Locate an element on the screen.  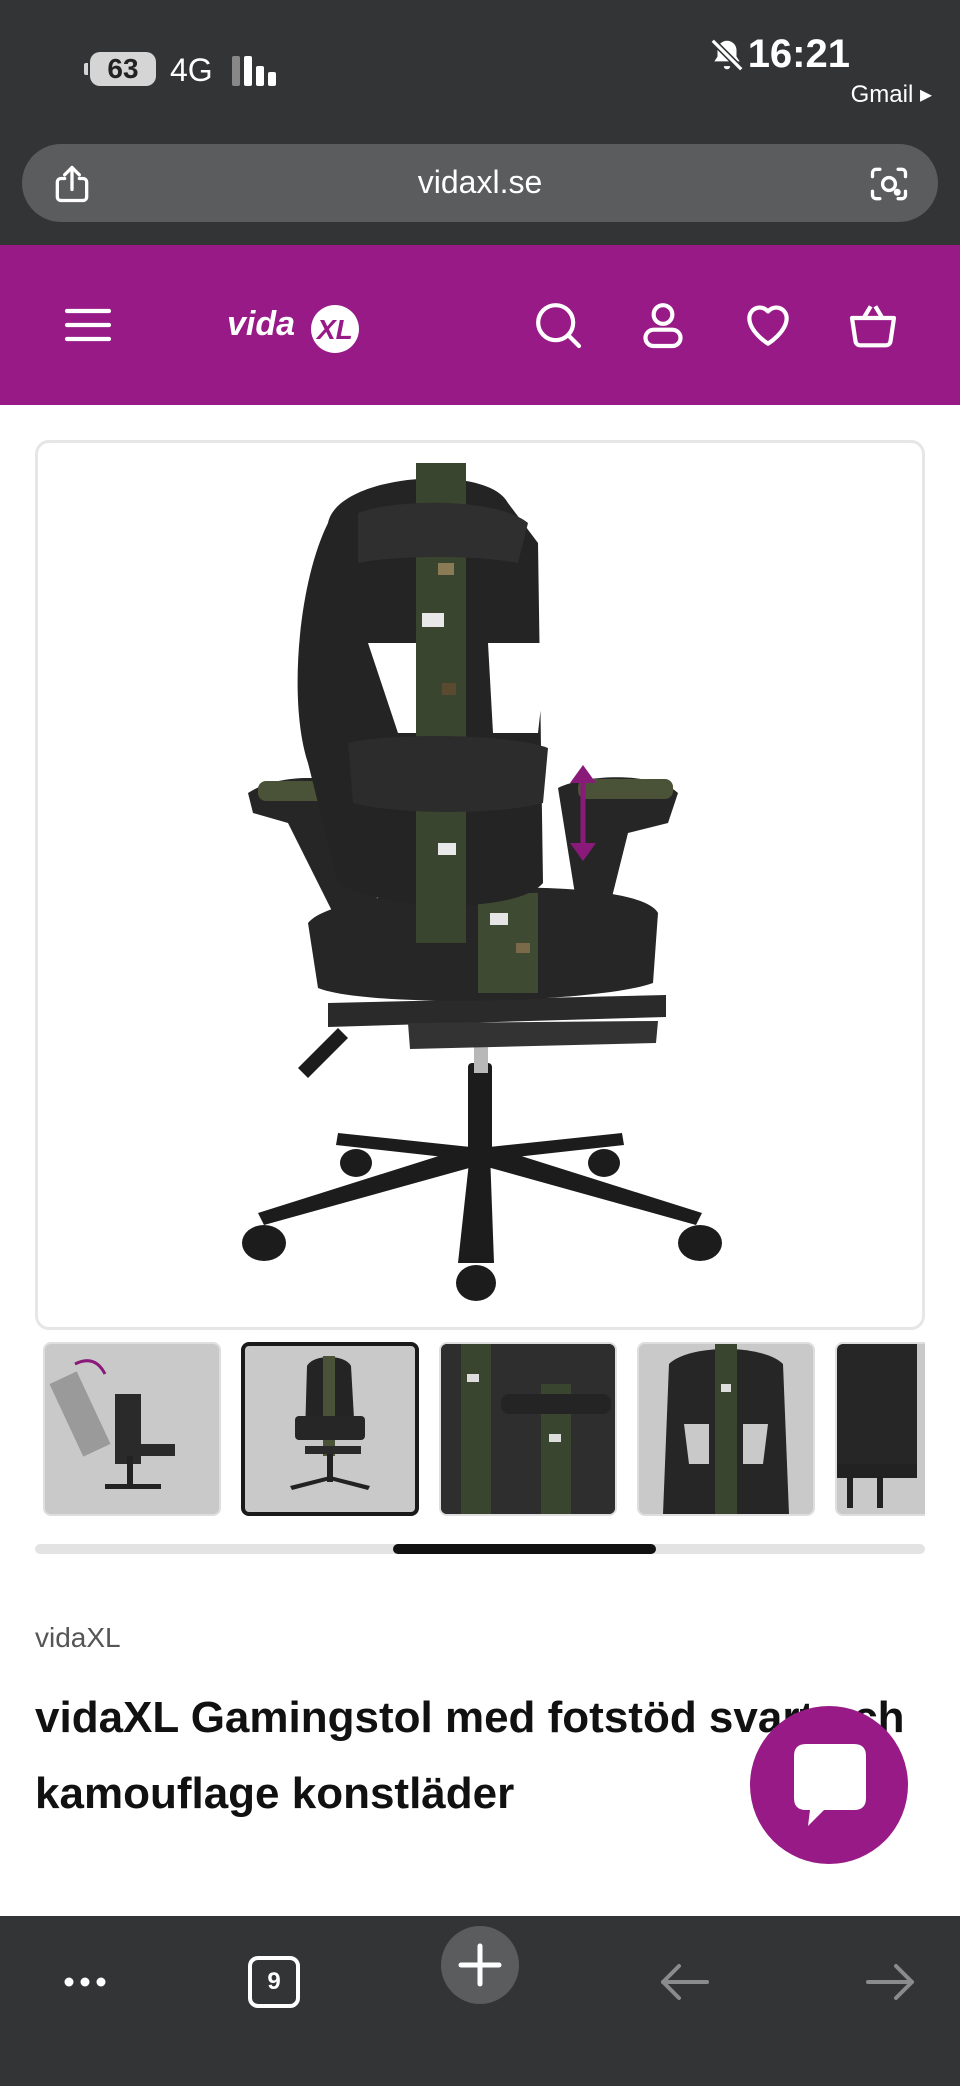
more-dots-icon is located at coordinates (85, 1982).